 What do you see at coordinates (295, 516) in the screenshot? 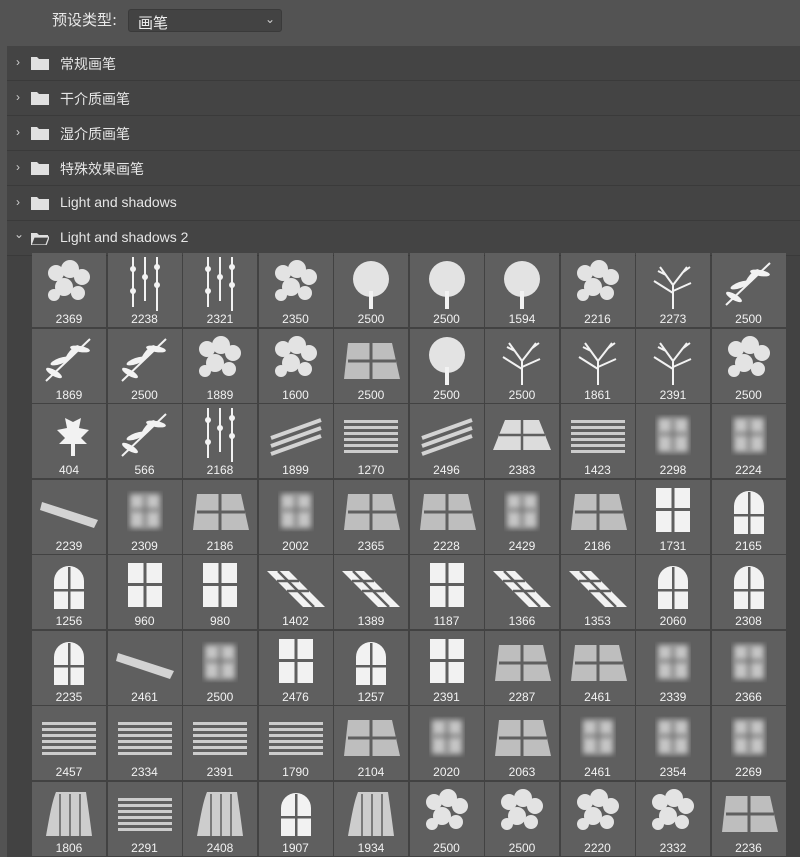
I see `brush-tip-tile: 2002` at bounding box center [295, 516].